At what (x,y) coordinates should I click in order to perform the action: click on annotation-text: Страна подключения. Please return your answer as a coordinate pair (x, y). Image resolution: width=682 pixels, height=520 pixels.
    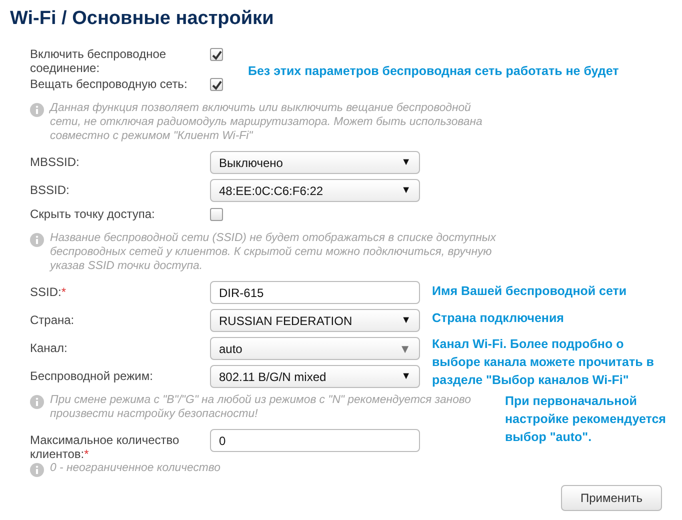
    Looking at the image, I should click on (498, 318).